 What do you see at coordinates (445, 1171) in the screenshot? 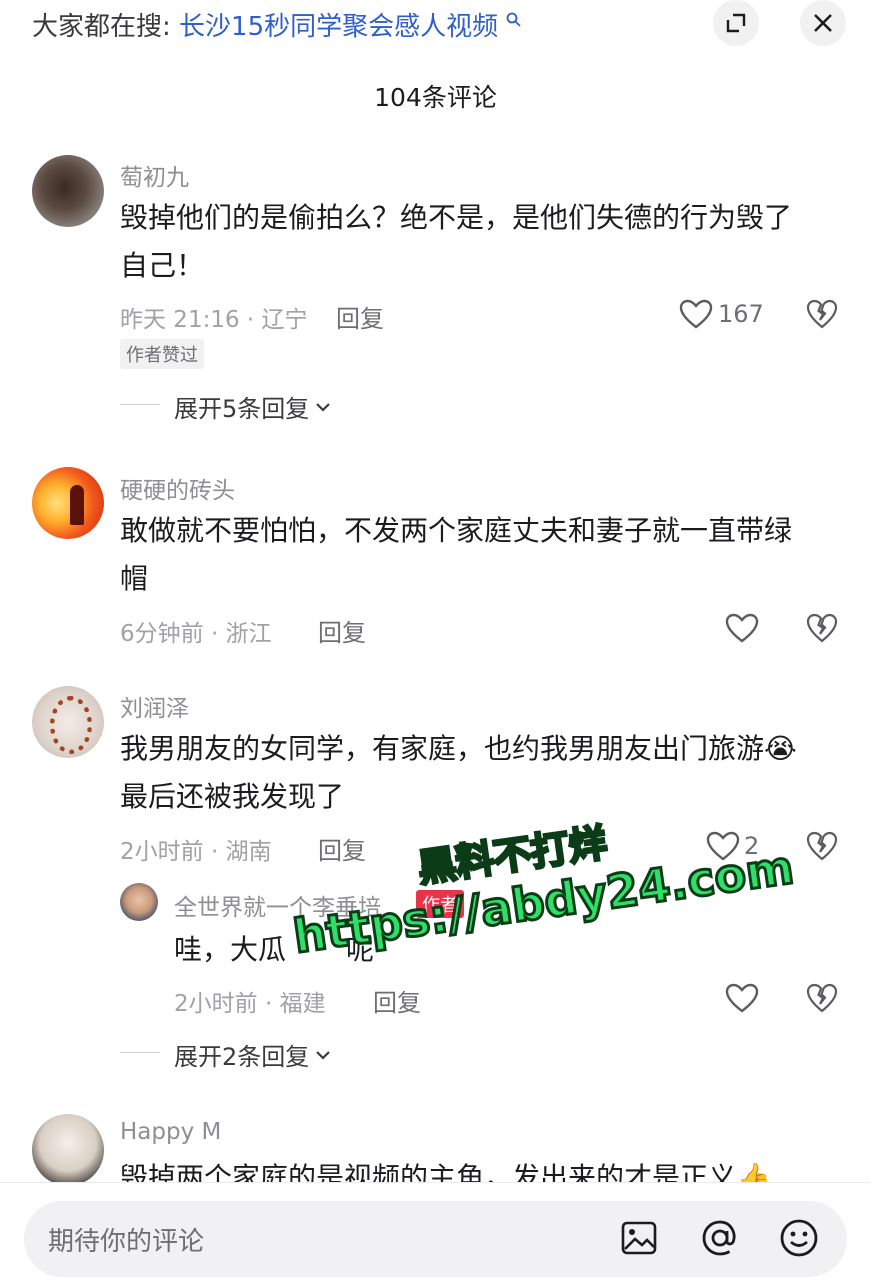
I see `comment-text-line: 毁掉两个家庭的是视频的主角，发出来的才是正义👍` at bounding box center [445, 1171].